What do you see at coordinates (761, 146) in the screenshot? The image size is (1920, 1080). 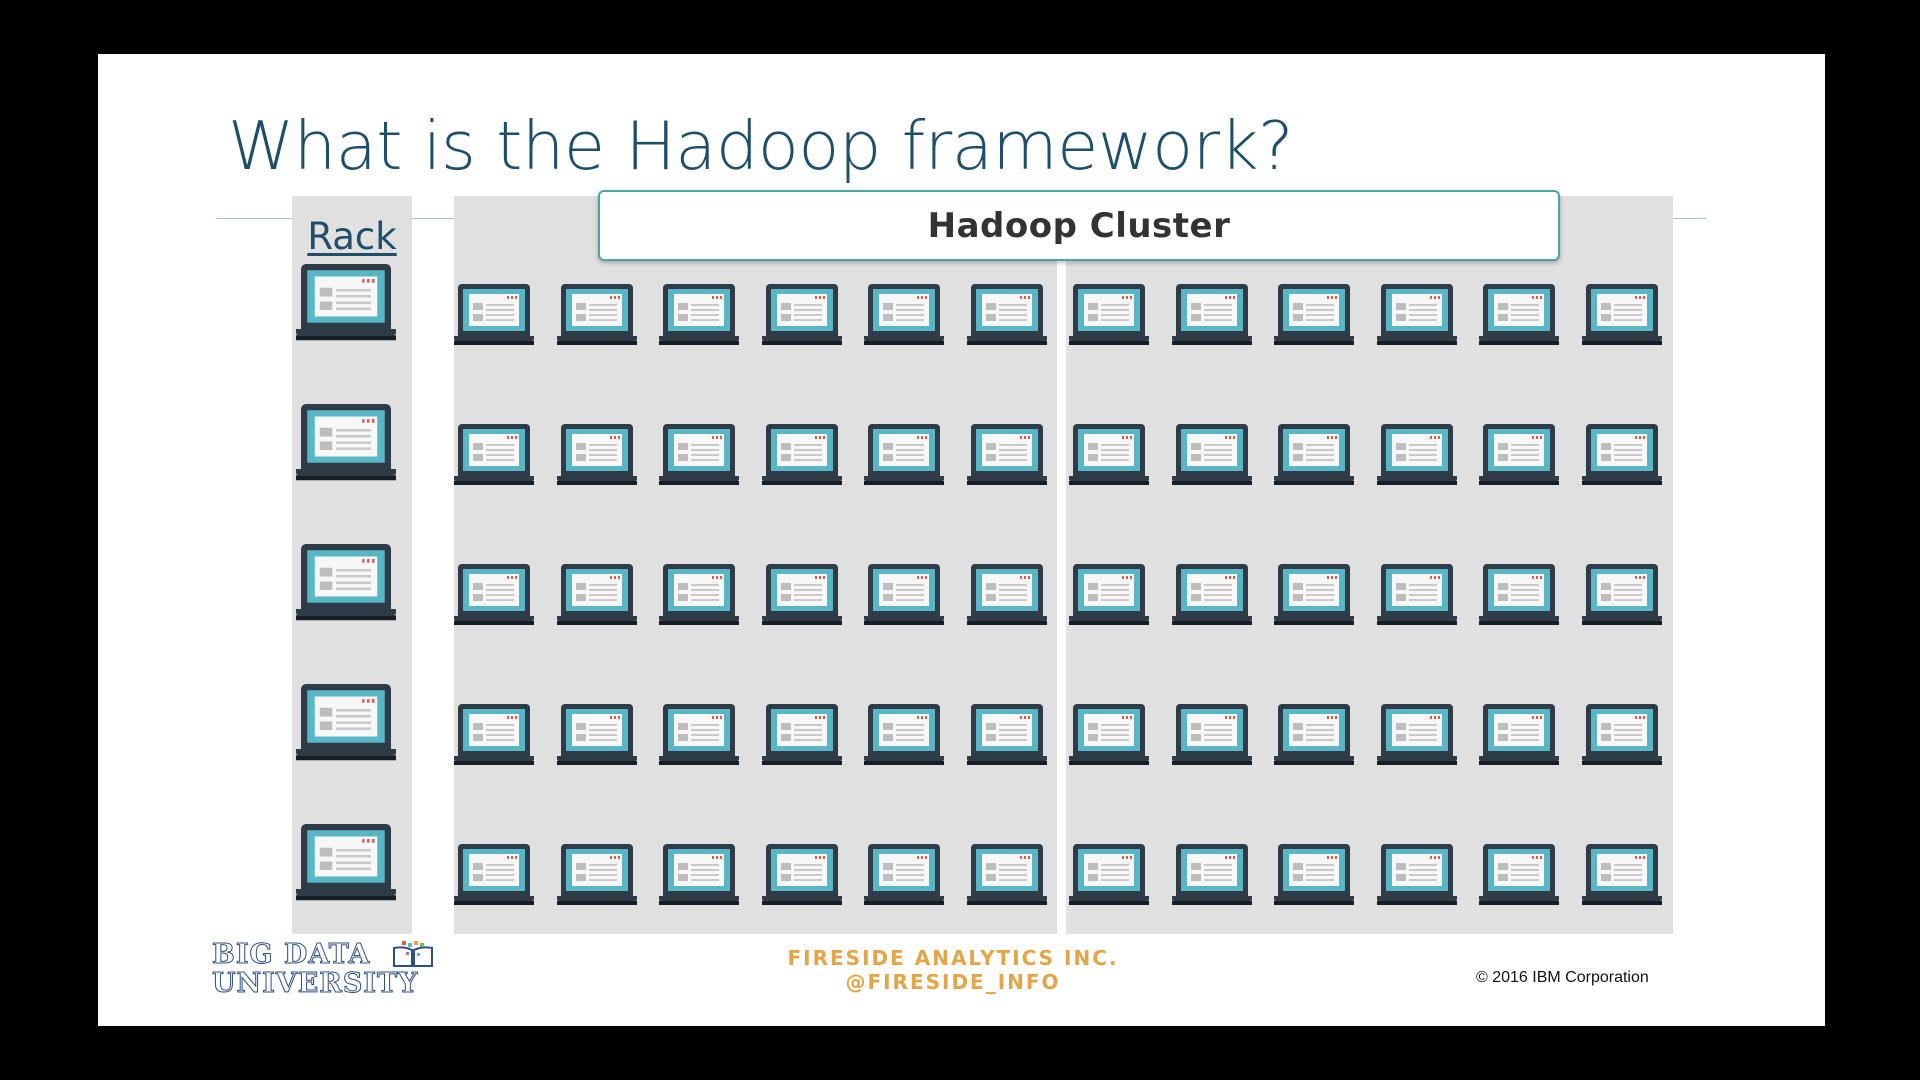 I see `slide-title: What is the Hadoop framework?` at bounding box center [761, 146].